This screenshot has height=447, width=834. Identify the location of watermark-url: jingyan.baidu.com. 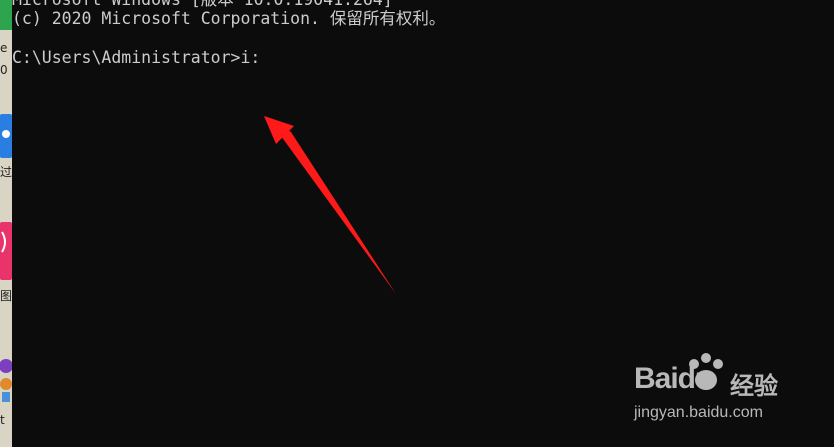
(698, 412).